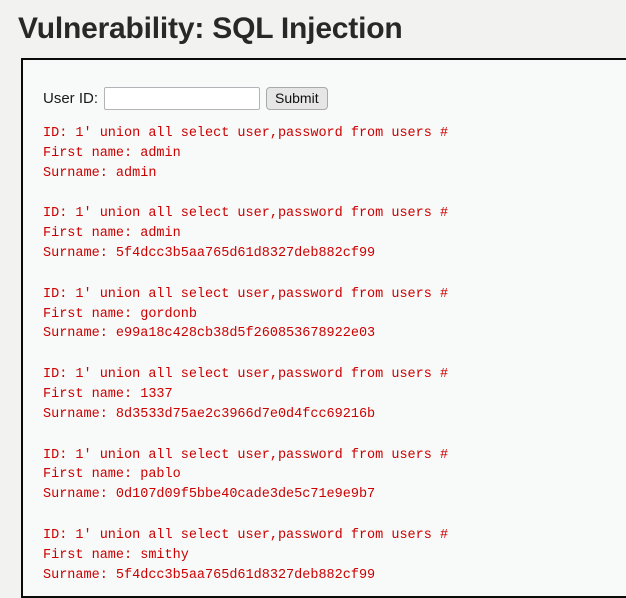  What do you see at coordinates (120, 314) in the screenshot?
I see `result-first-name-line: First name: gordonb` at bounding box center [120, 314].